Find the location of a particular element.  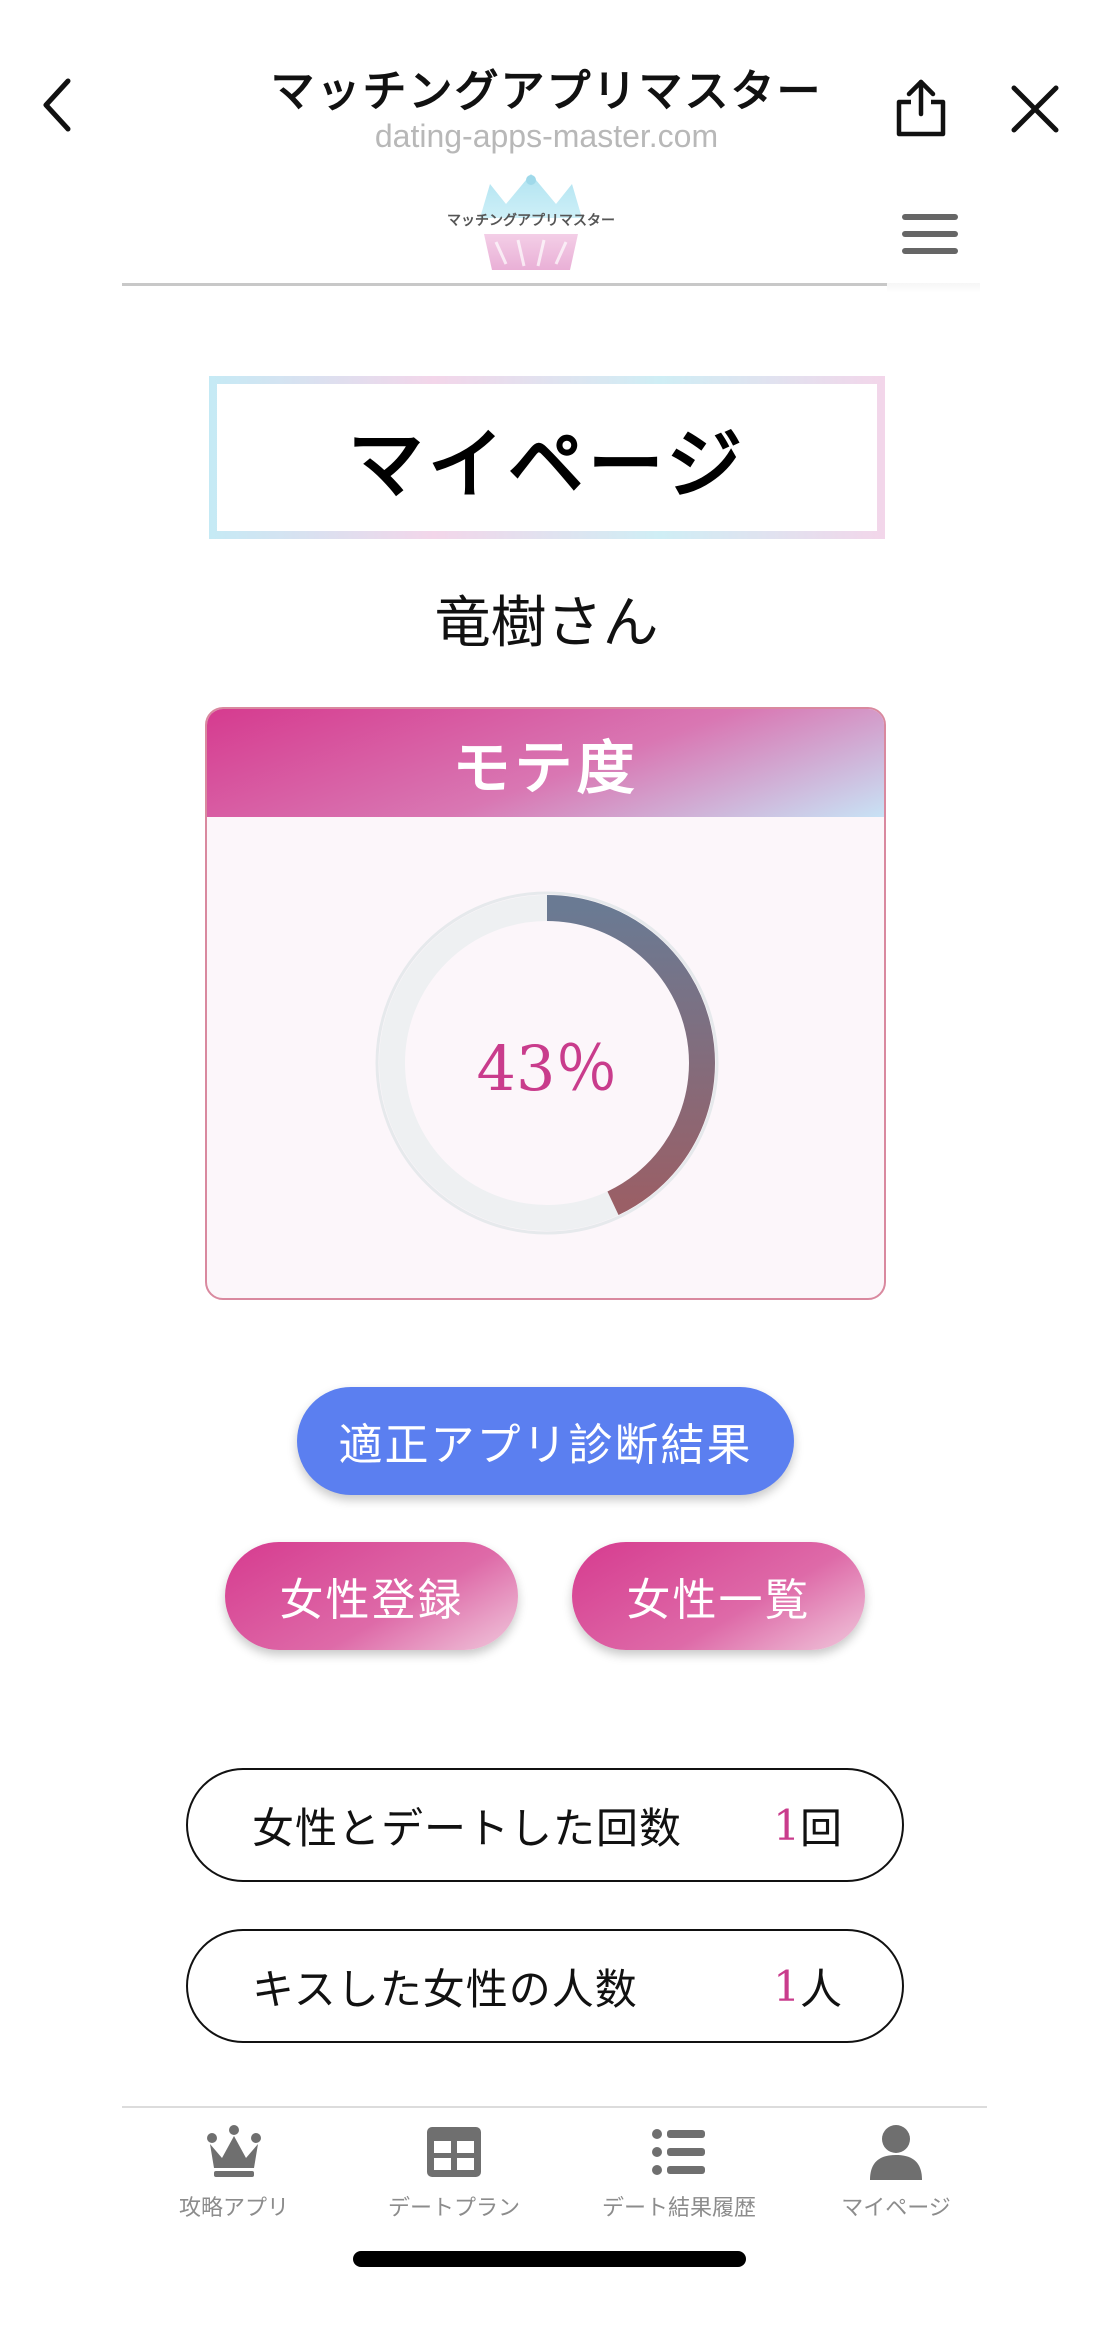

register-female-button: 女性登録 is located at coordinates (371, 1596).